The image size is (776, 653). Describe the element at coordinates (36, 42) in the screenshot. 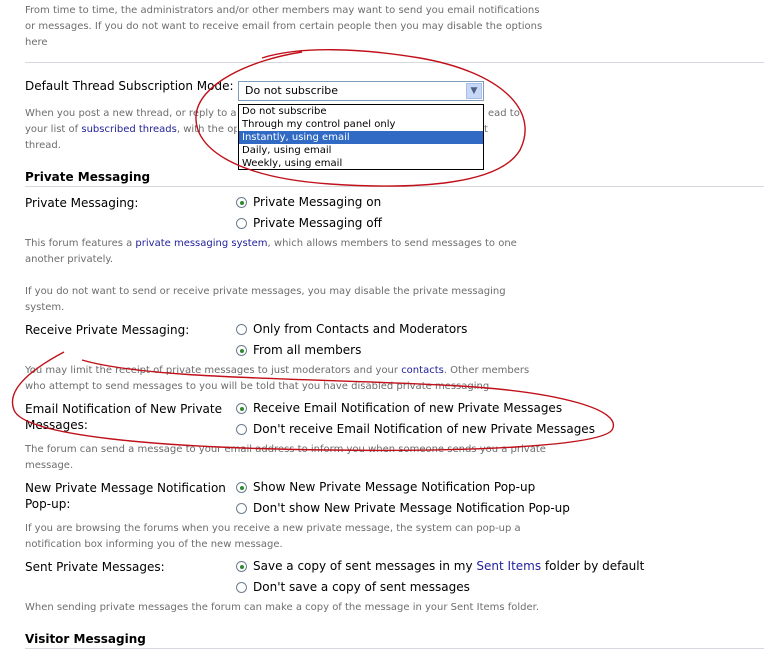

I see `intro-text-line-3: here` at that location.